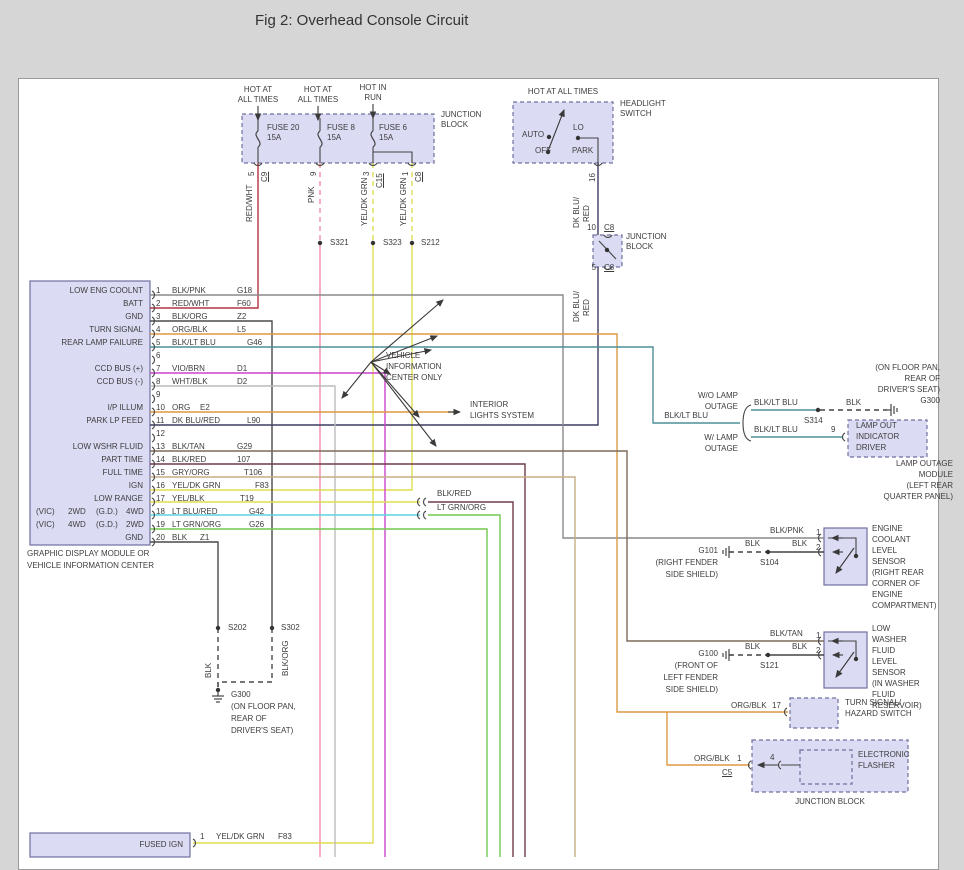 This screenshot has width=964, height=870. What do you see at coordinates (204, 236) in the screenshot?
I see `wire-red-wht` at bounding box center [204, 236].